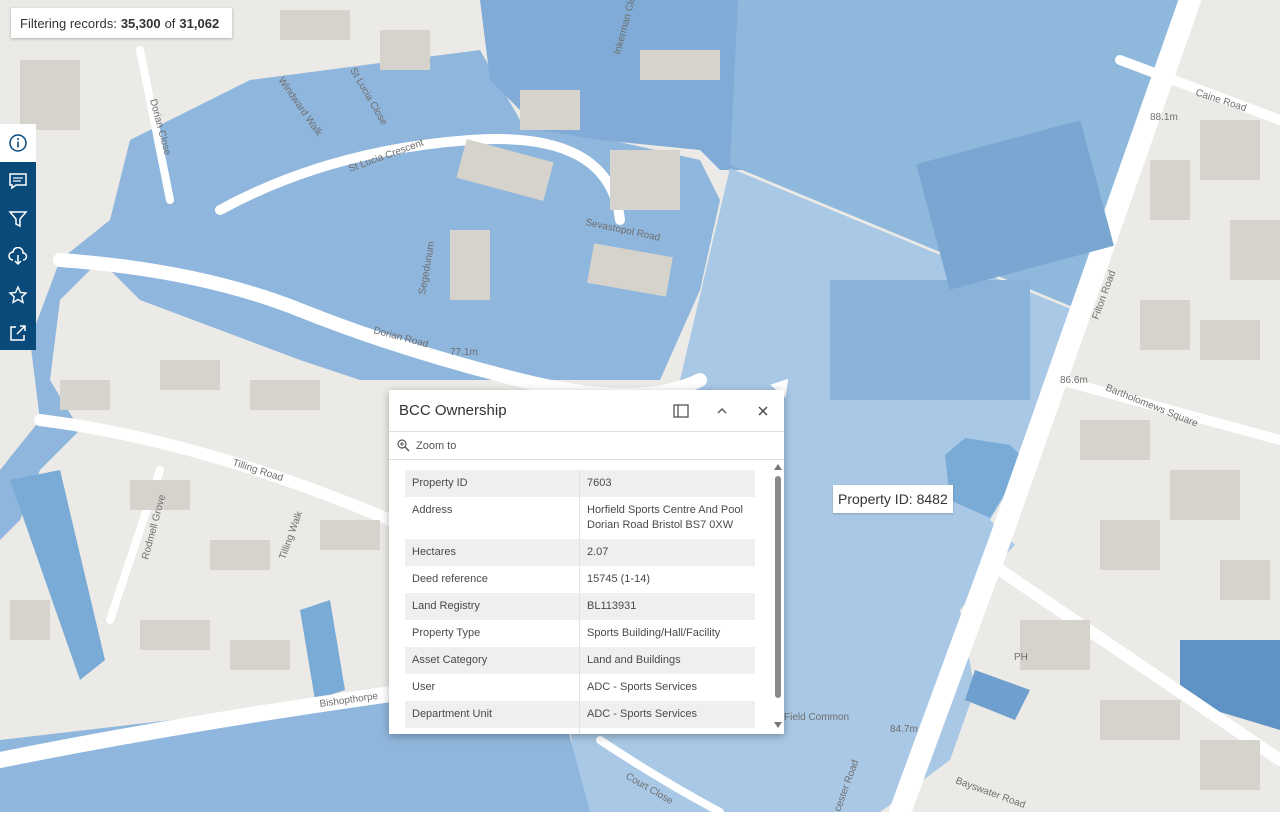 This screenshot has height=823, width=1280. What do you see at coordinates (492, 714) in the screenshot?
I see `attribute-key: Department Unit` at bounding box center [492, 714].